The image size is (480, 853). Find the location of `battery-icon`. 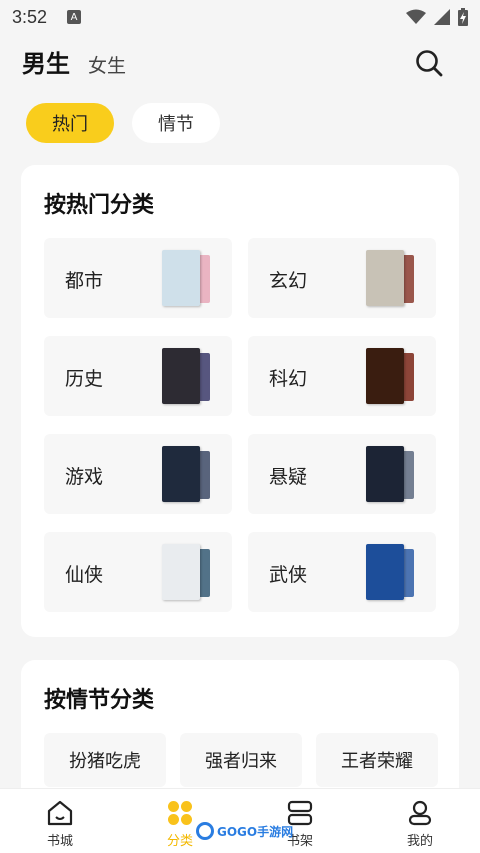

battery-icon is located at coordinates (463, 17).